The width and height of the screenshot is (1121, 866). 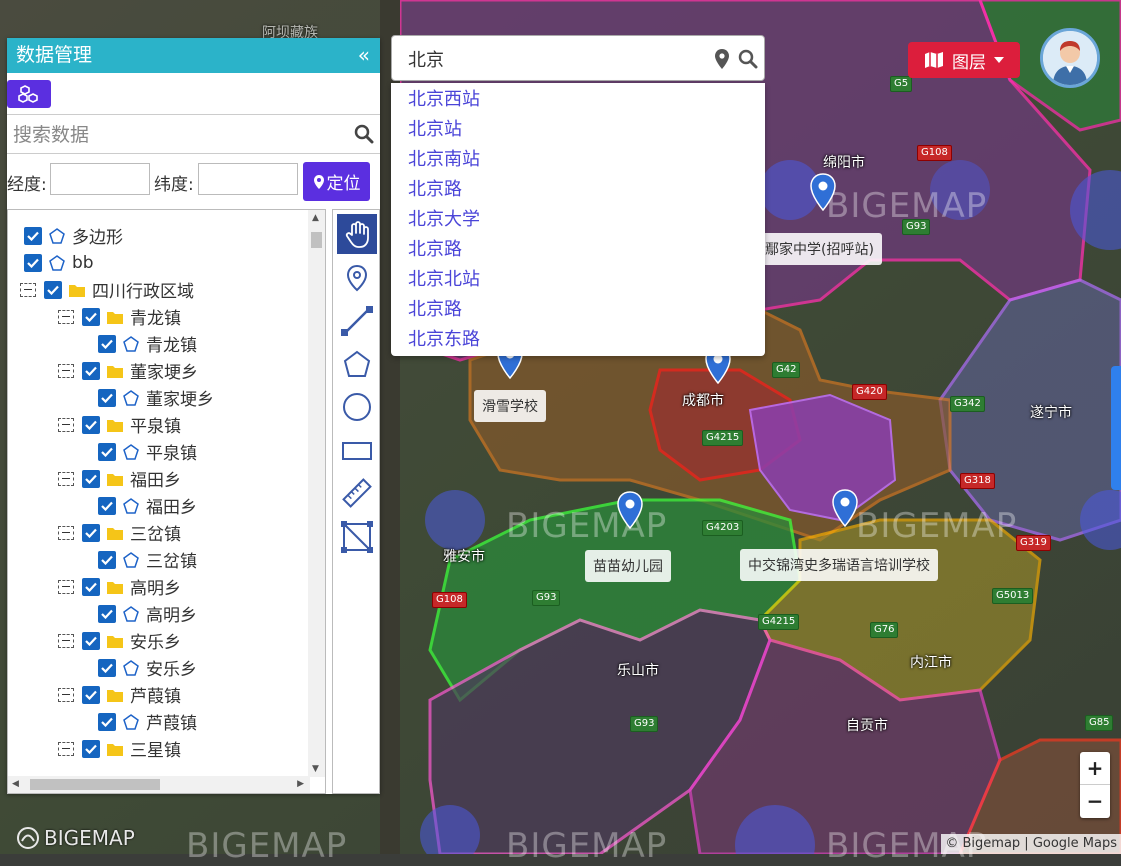 I want to click on tree-layer-row: 三岔镇, so click(x=147, y=559).